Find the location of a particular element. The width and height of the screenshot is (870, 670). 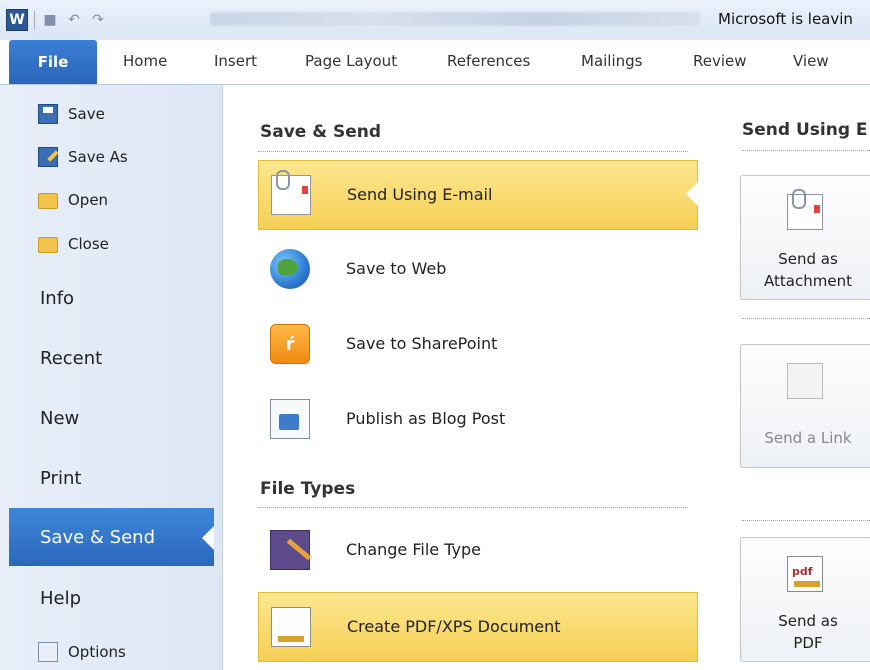

undo-icon: ↶ is located at coordinates (74, 20).